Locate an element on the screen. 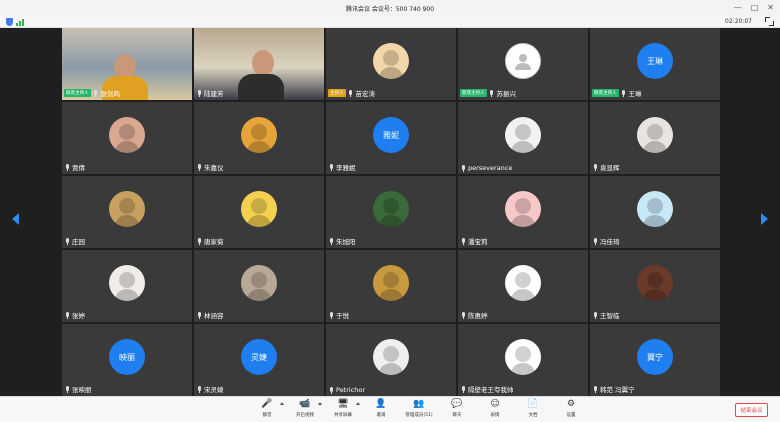 The height and width of the screenshot is (422, 780). participant-tile: 陆建芳 is located at coordinates (259, 64).